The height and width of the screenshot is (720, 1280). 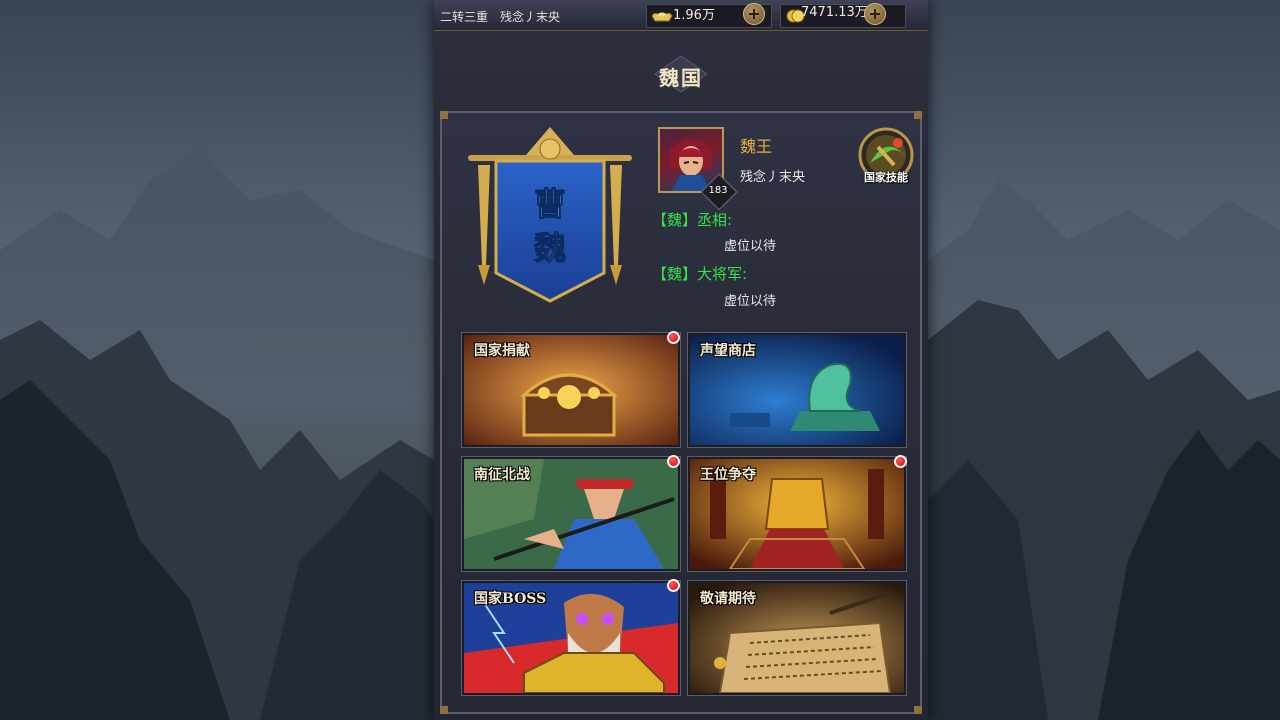 I want to click on chancellor-title: 【魏】丞相:, so click(x=692, y=220).